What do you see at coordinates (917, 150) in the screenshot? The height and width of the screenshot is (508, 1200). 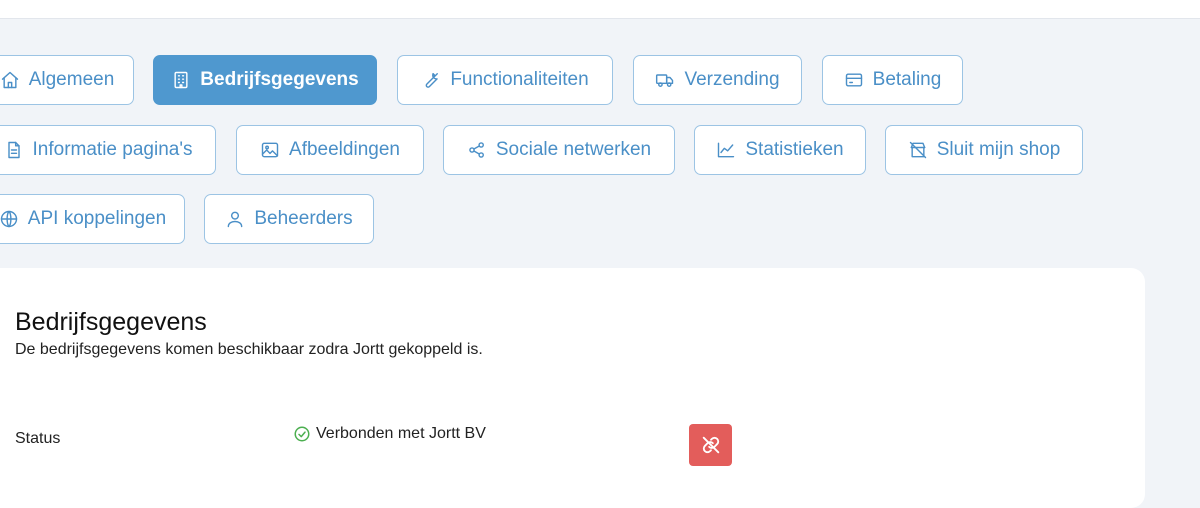 I see `store-off-icon` at bounding box center [917, 150].